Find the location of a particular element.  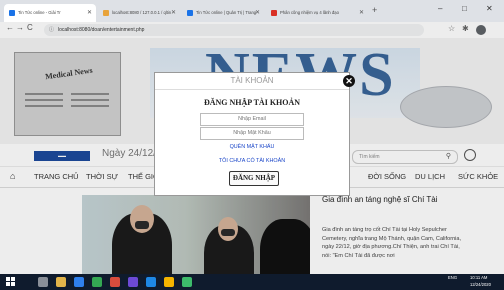

register-link: TÔI CHƯA CÓ TÀI KHOẢN is located at coordinates (252, 161).